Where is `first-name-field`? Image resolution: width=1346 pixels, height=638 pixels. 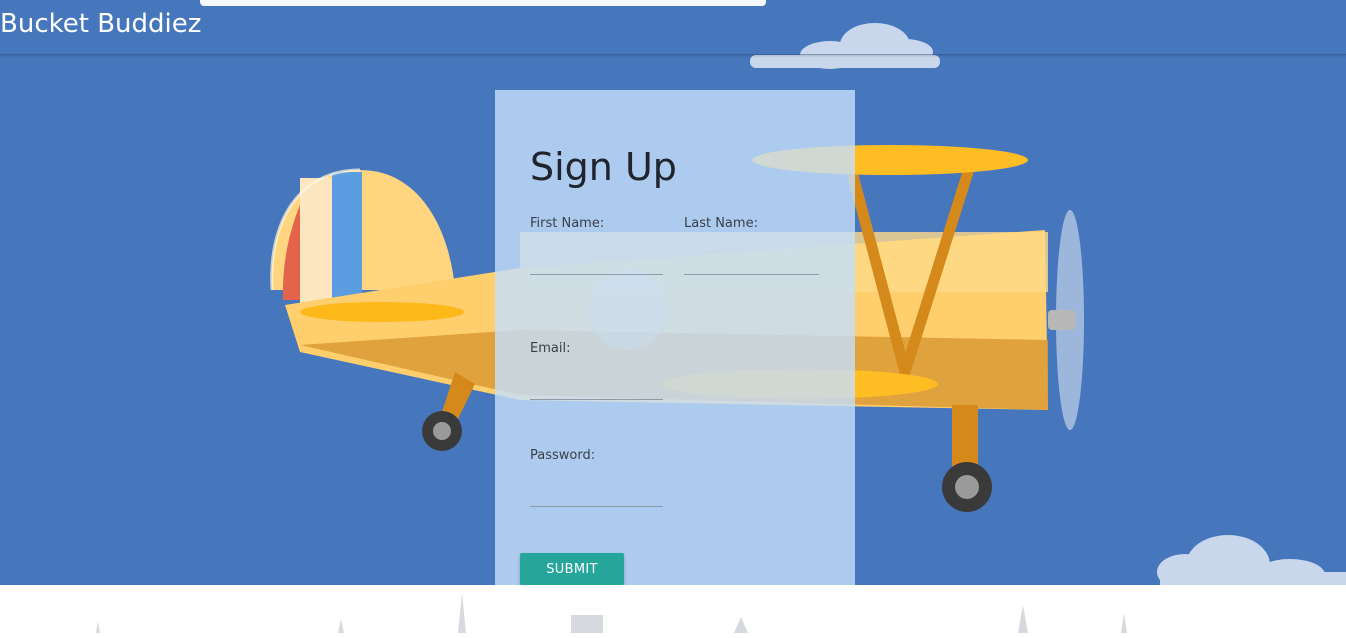 first-name-field is located at coordinates (596, 263).